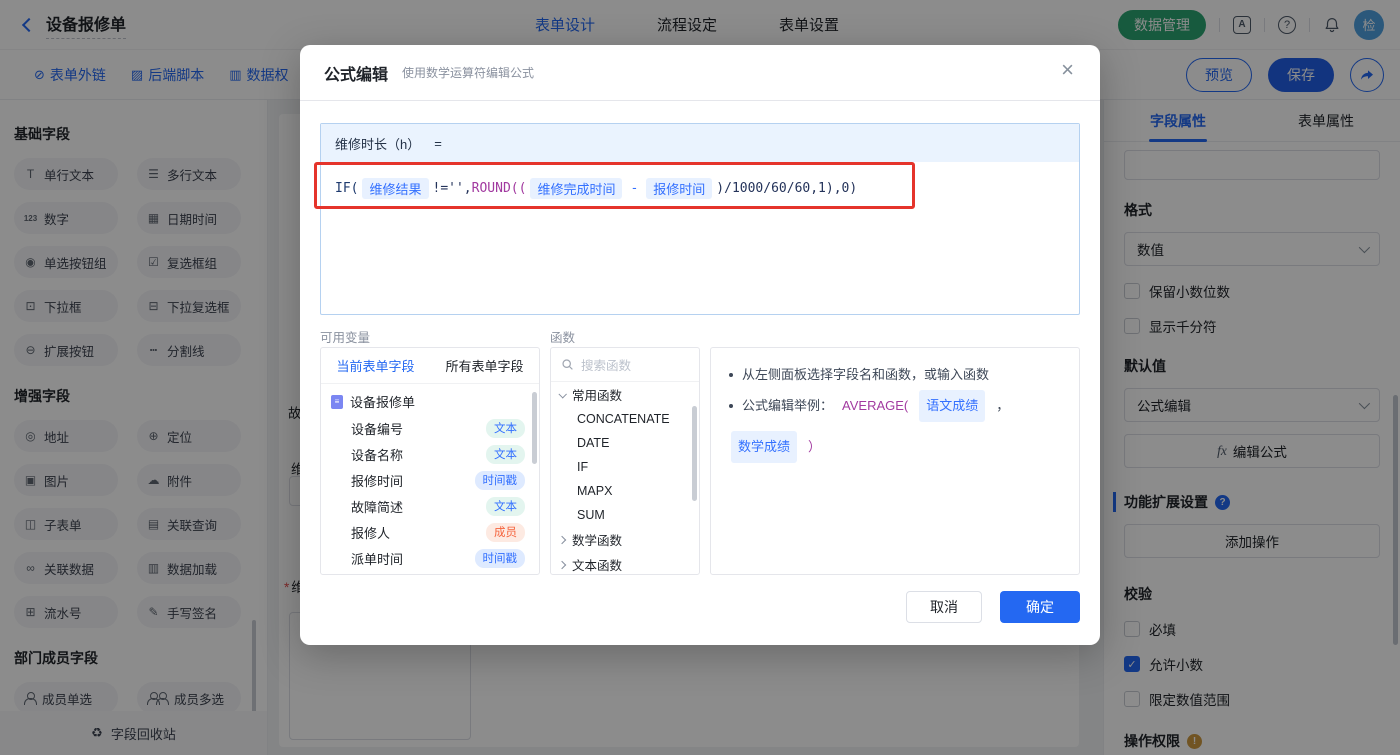  What do you see at coordinates (438, 143) in the screenshot?
I see `equals-sign: =` at bounding box center [438, 143].